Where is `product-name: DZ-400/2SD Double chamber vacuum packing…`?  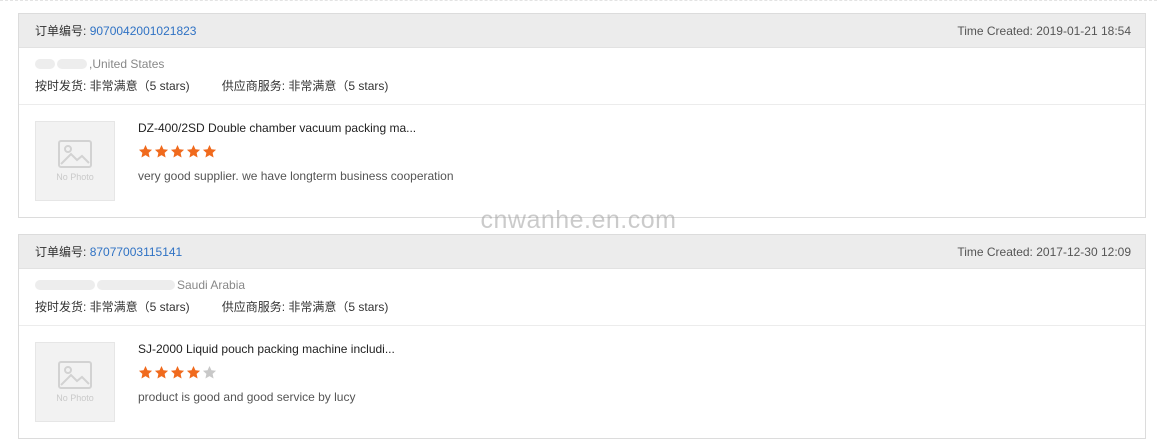 product-name: DZ-400/2SD Double chamber vacuum packing… is located at coordinates (296, 128).